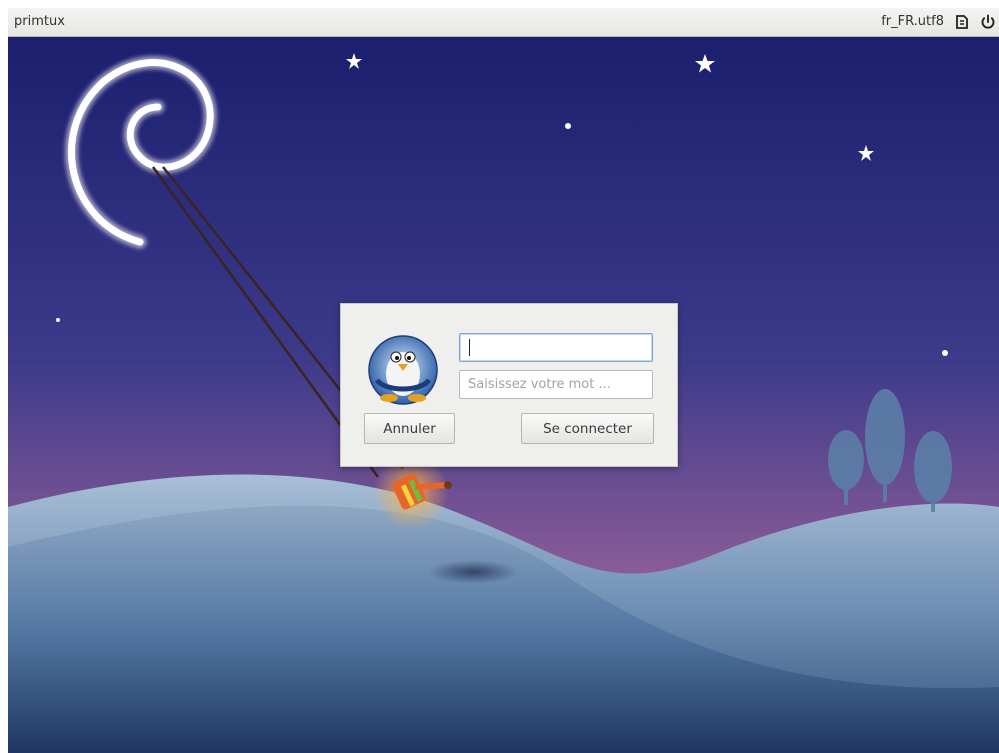  What do you see at coordinates (409, 428) in the screenshot?
I see `cancel-button: Annuler` at bounding box center [409, 428].